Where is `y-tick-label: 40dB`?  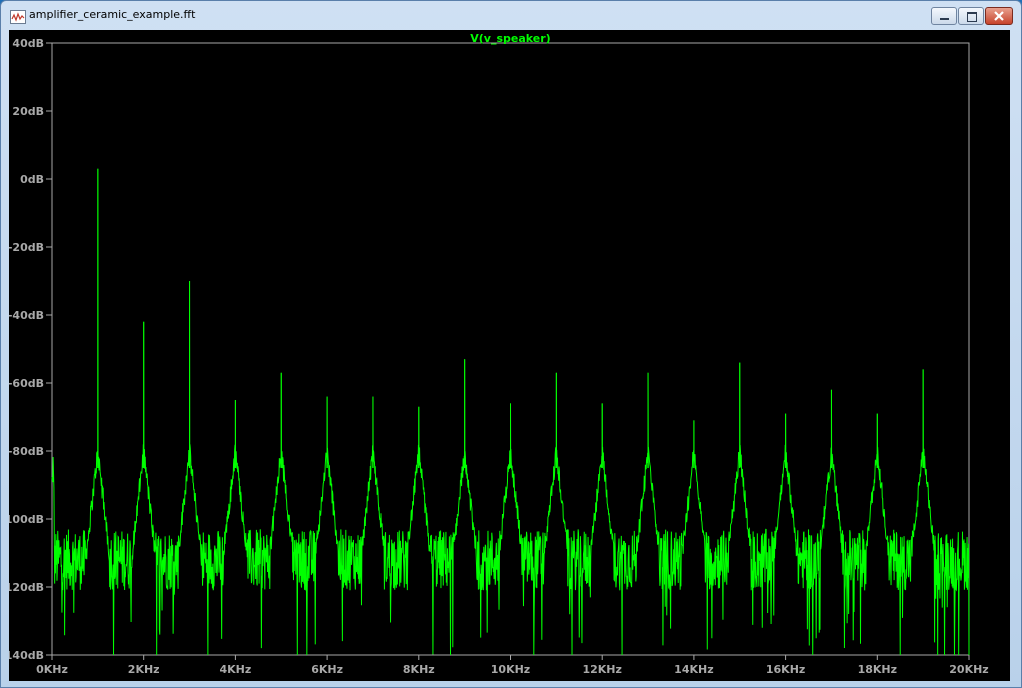
y-tick-label: 40dB is located at coordinates (28, 43).